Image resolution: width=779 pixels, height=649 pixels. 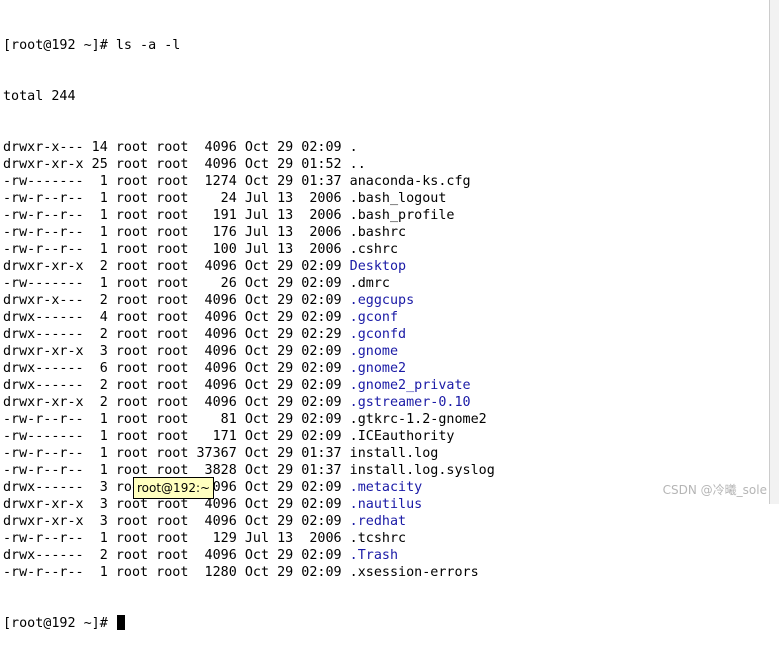 What do you see at coordinates (378, 334) in the screenshot?
I see `directory-name: .gconfd` at bounding box center [378, 334].